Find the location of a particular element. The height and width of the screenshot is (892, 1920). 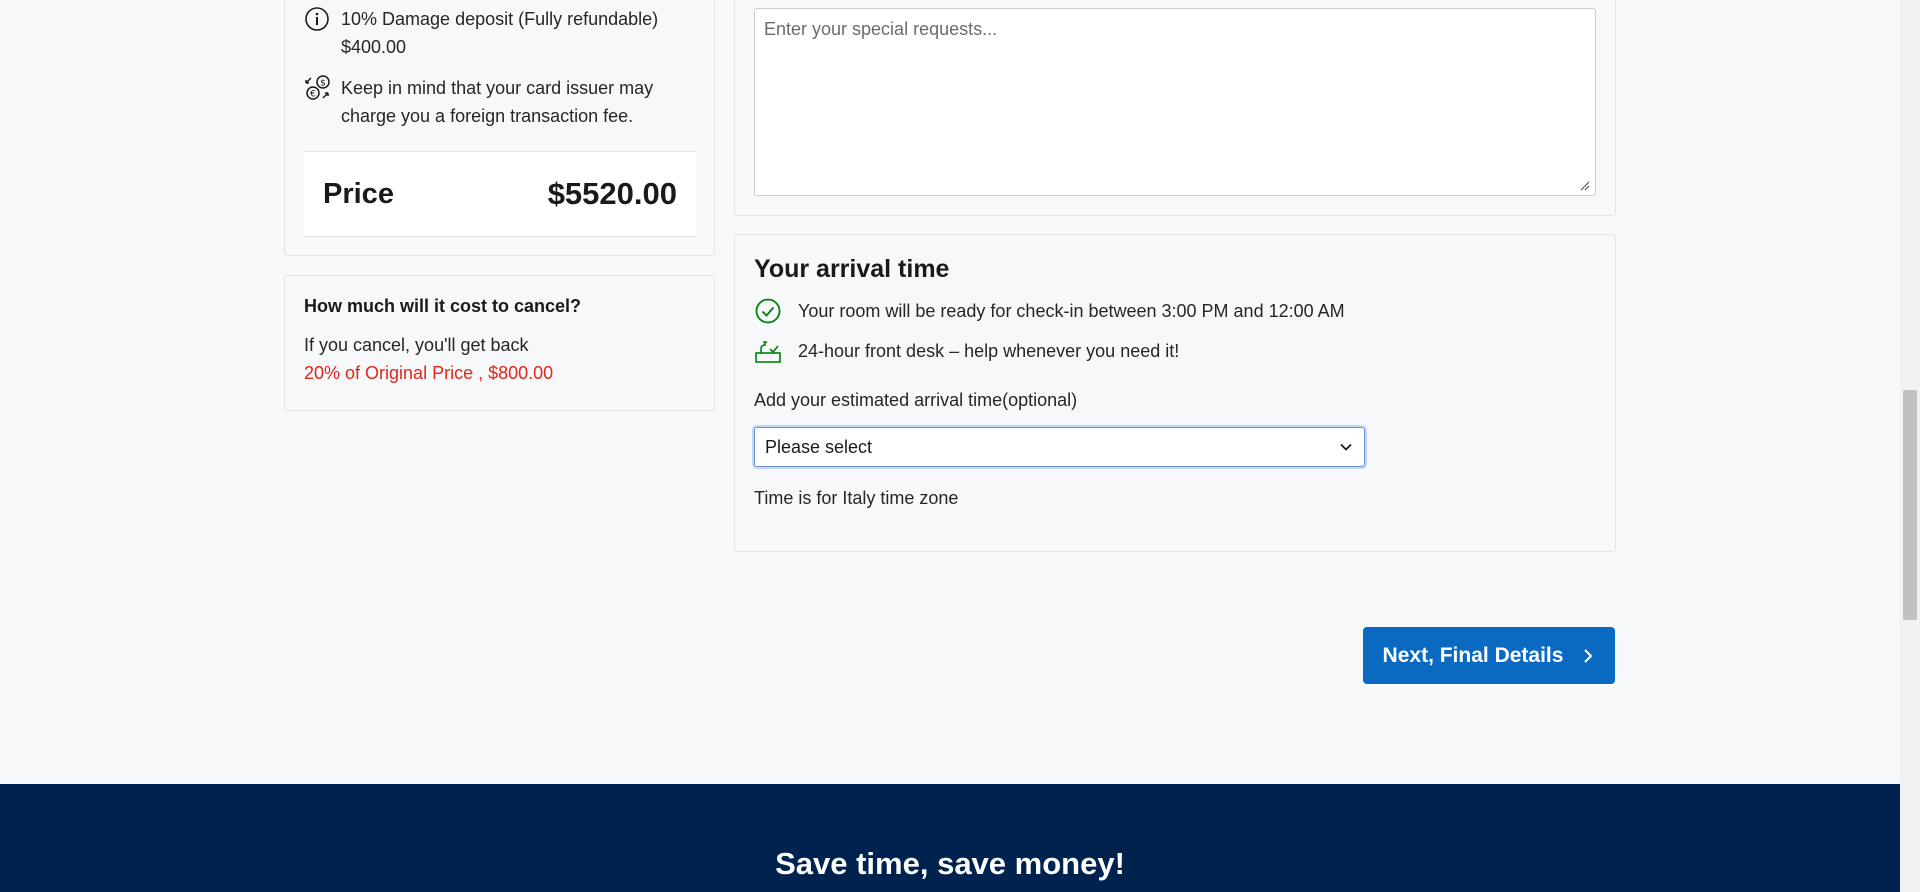

footer-promo-band: Save time, save money! is located at coordinates (950, 838).